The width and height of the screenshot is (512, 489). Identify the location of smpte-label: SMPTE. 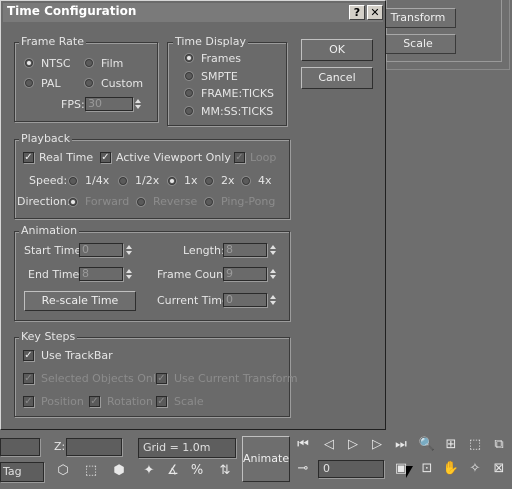
(219, 76).